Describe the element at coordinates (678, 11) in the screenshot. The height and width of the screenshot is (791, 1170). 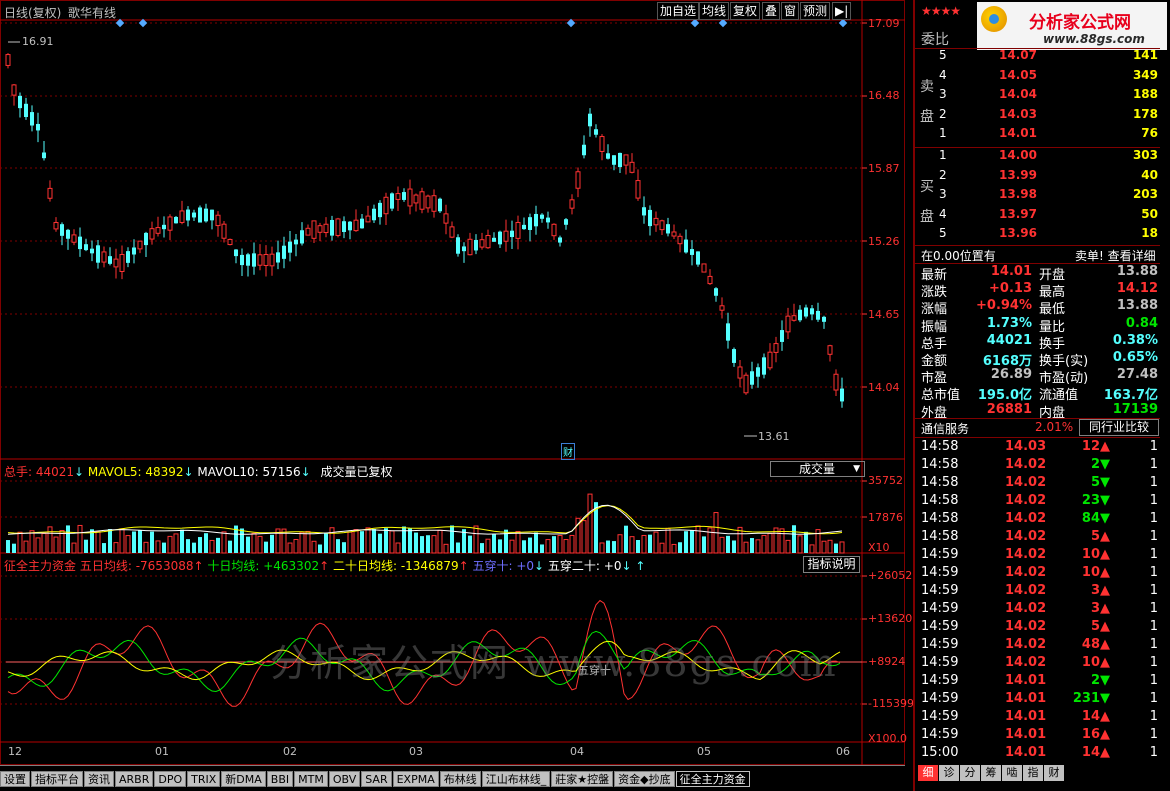
I see `add-favorite-button: 加自选` at that location.